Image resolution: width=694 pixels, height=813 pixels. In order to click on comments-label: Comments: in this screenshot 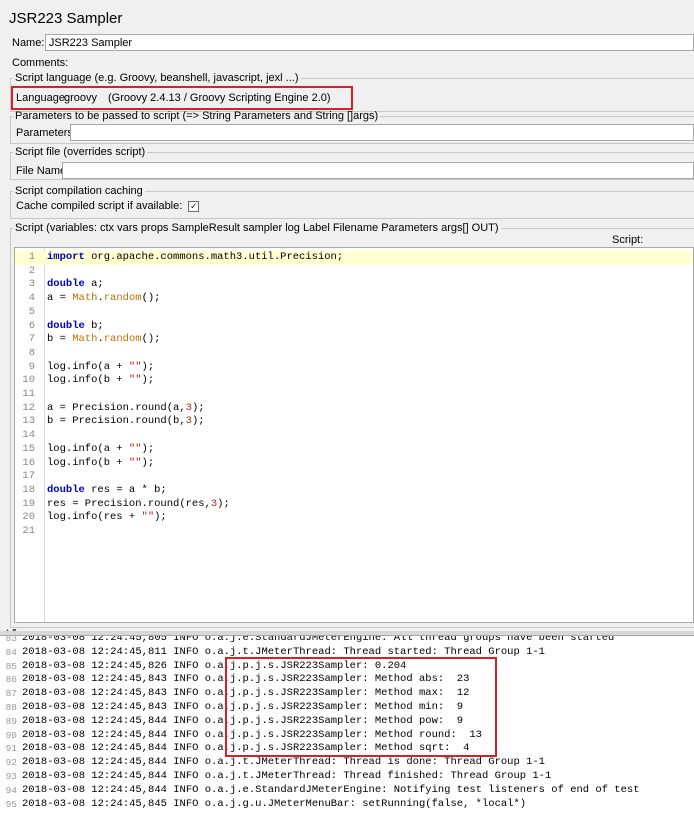, I will do `click(40, 62)`.